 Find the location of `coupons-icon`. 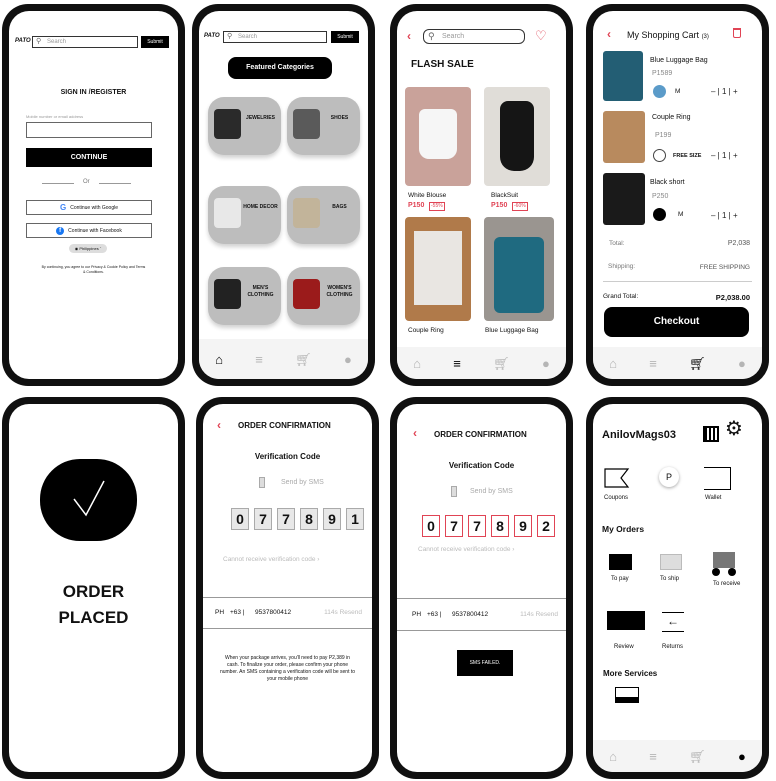

coupons-icon is located at coordinates (617, 478).